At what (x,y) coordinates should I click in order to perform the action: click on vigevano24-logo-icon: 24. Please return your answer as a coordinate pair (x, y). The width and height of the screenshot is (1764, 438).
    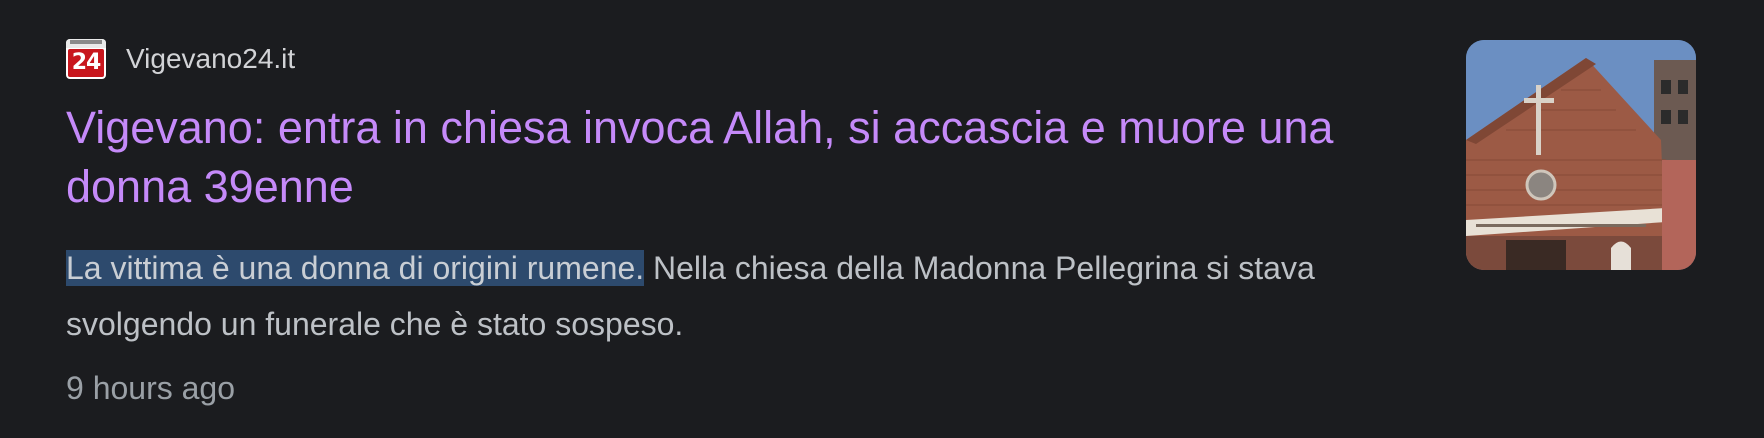
    Looking at the image, I should click on (86, 59).